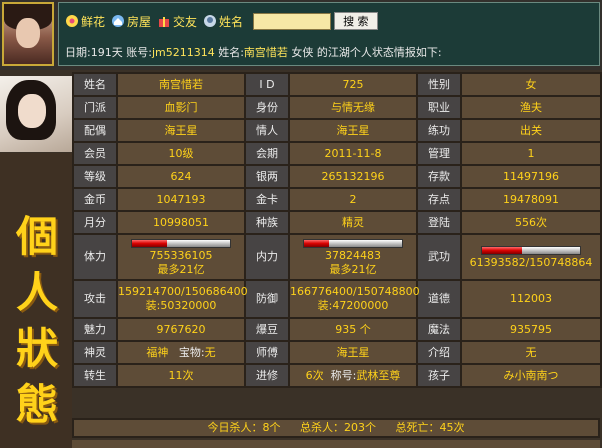  I want to click on mp-bar, so click(353, 243).